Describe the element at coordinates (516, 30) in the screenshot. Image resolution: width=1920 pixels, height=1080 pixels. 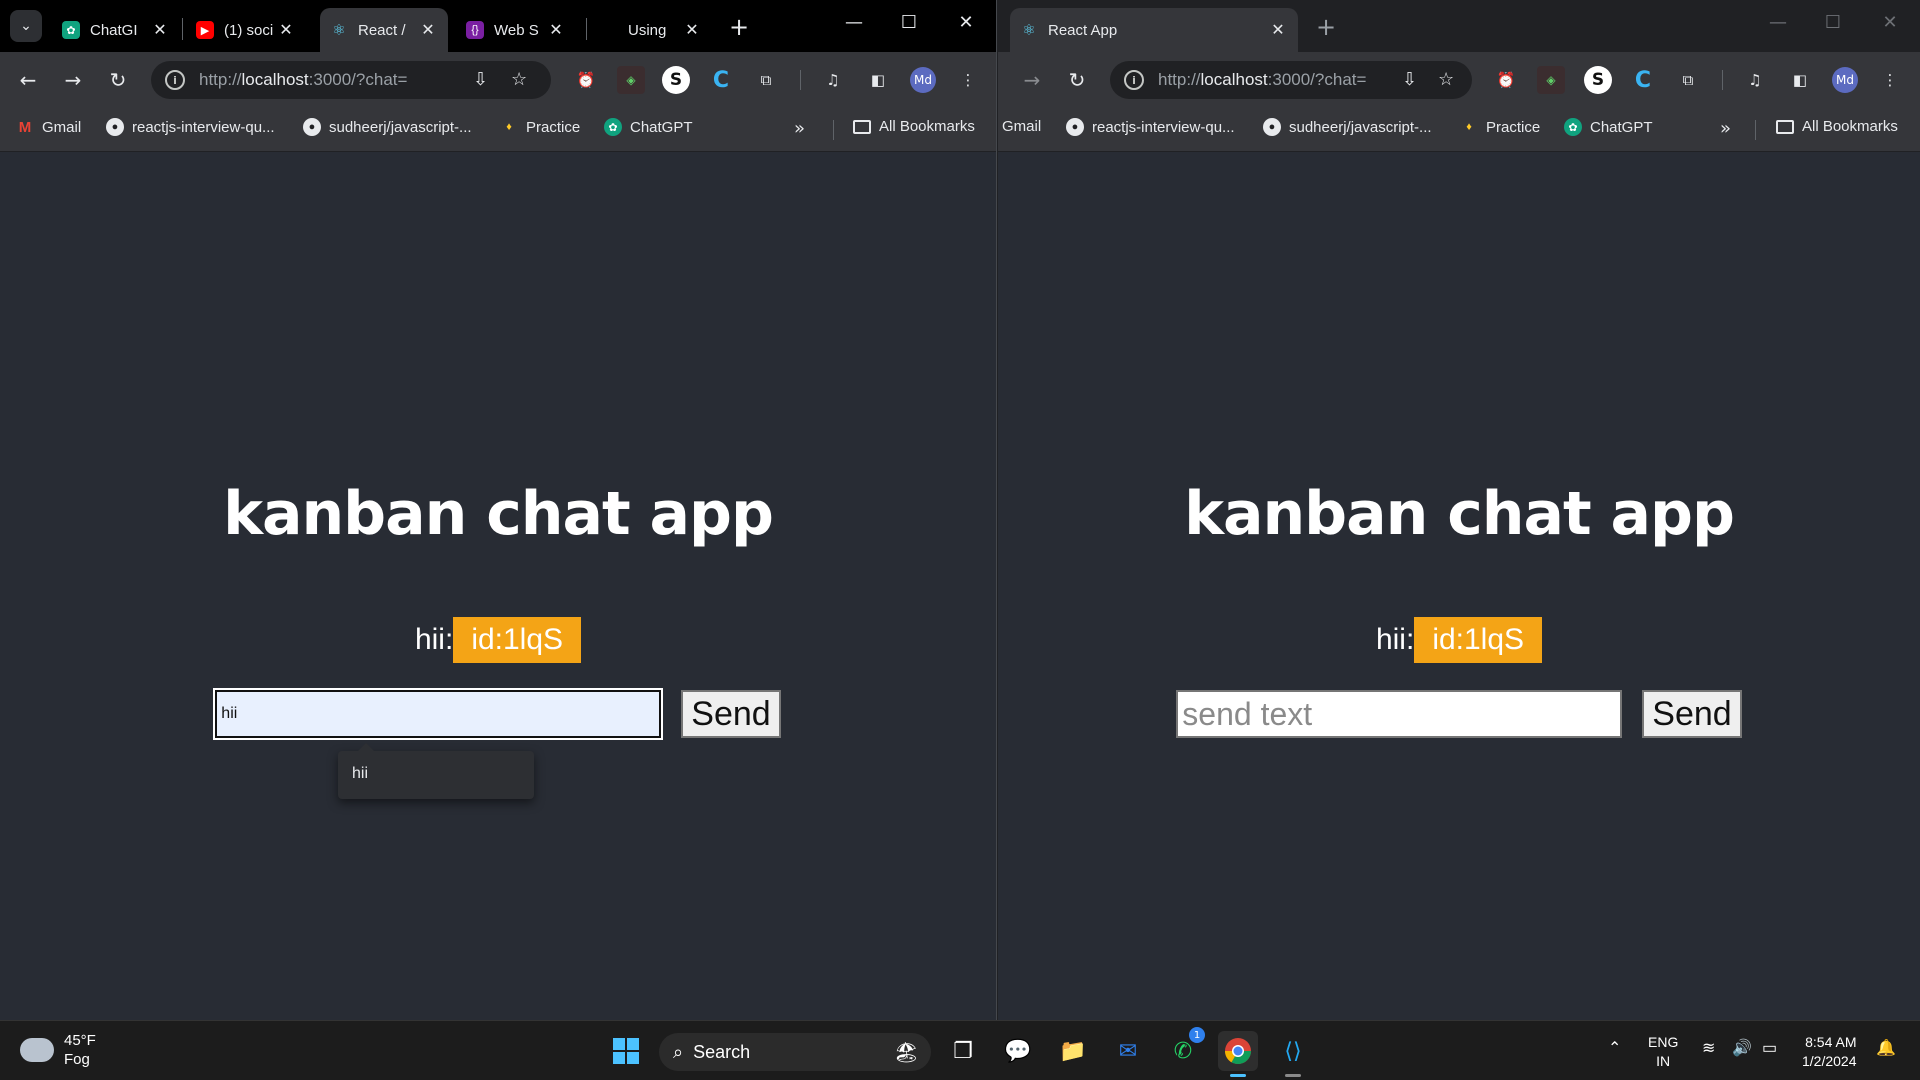
I see `tab-websocket: {} Web S ✕` at that location.